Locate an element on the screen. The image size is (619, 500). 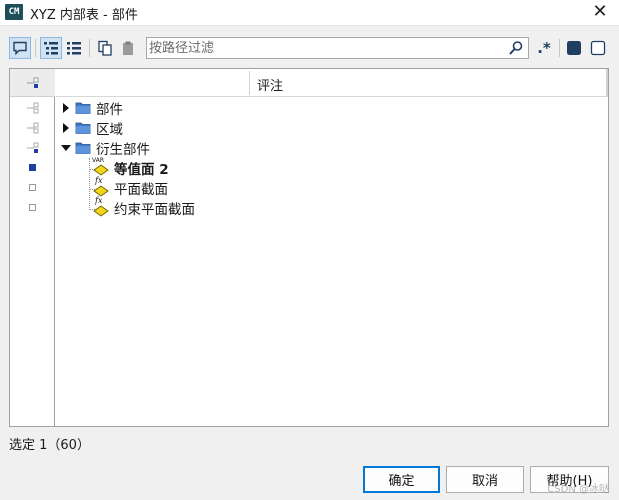
clipboard-icon is located at coordinates (128, 48).